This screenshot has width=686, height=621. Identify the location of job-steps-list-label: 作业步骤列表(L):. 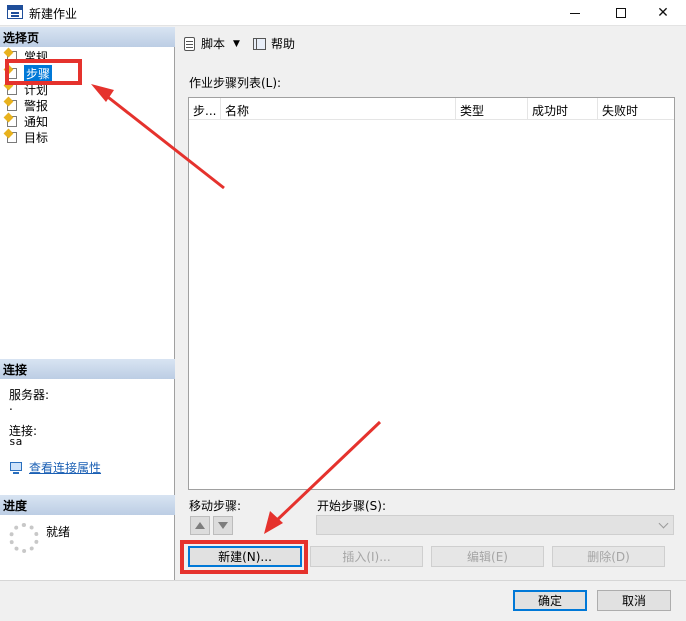
(235, 83).